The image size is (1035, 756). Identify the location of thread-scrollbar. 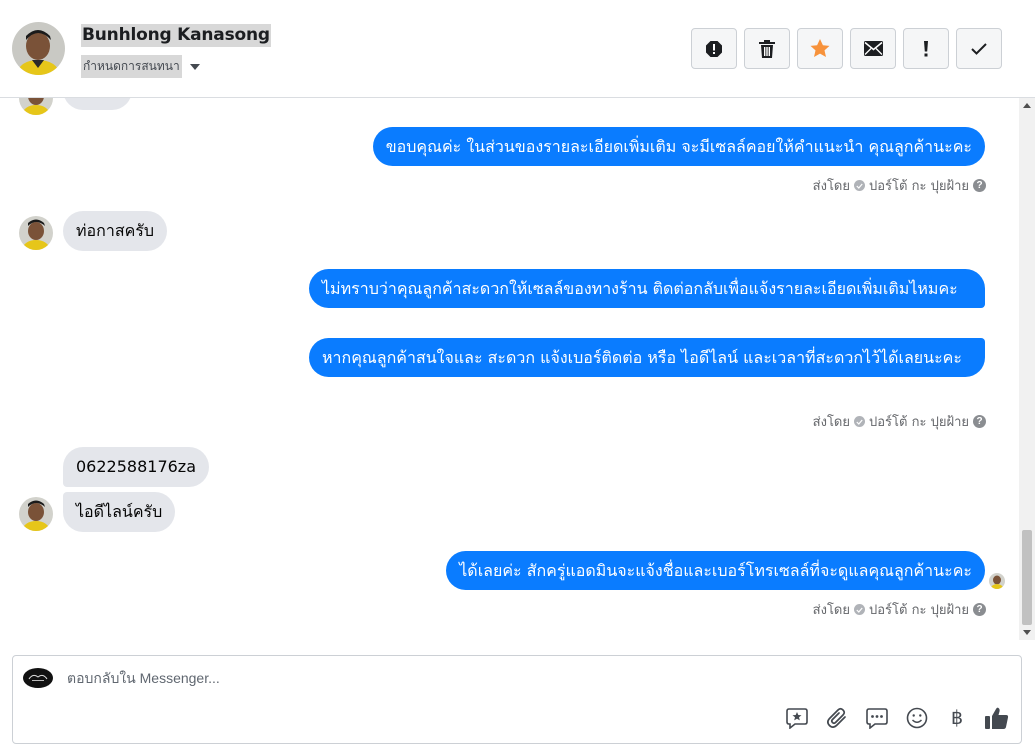
(1027, 369).